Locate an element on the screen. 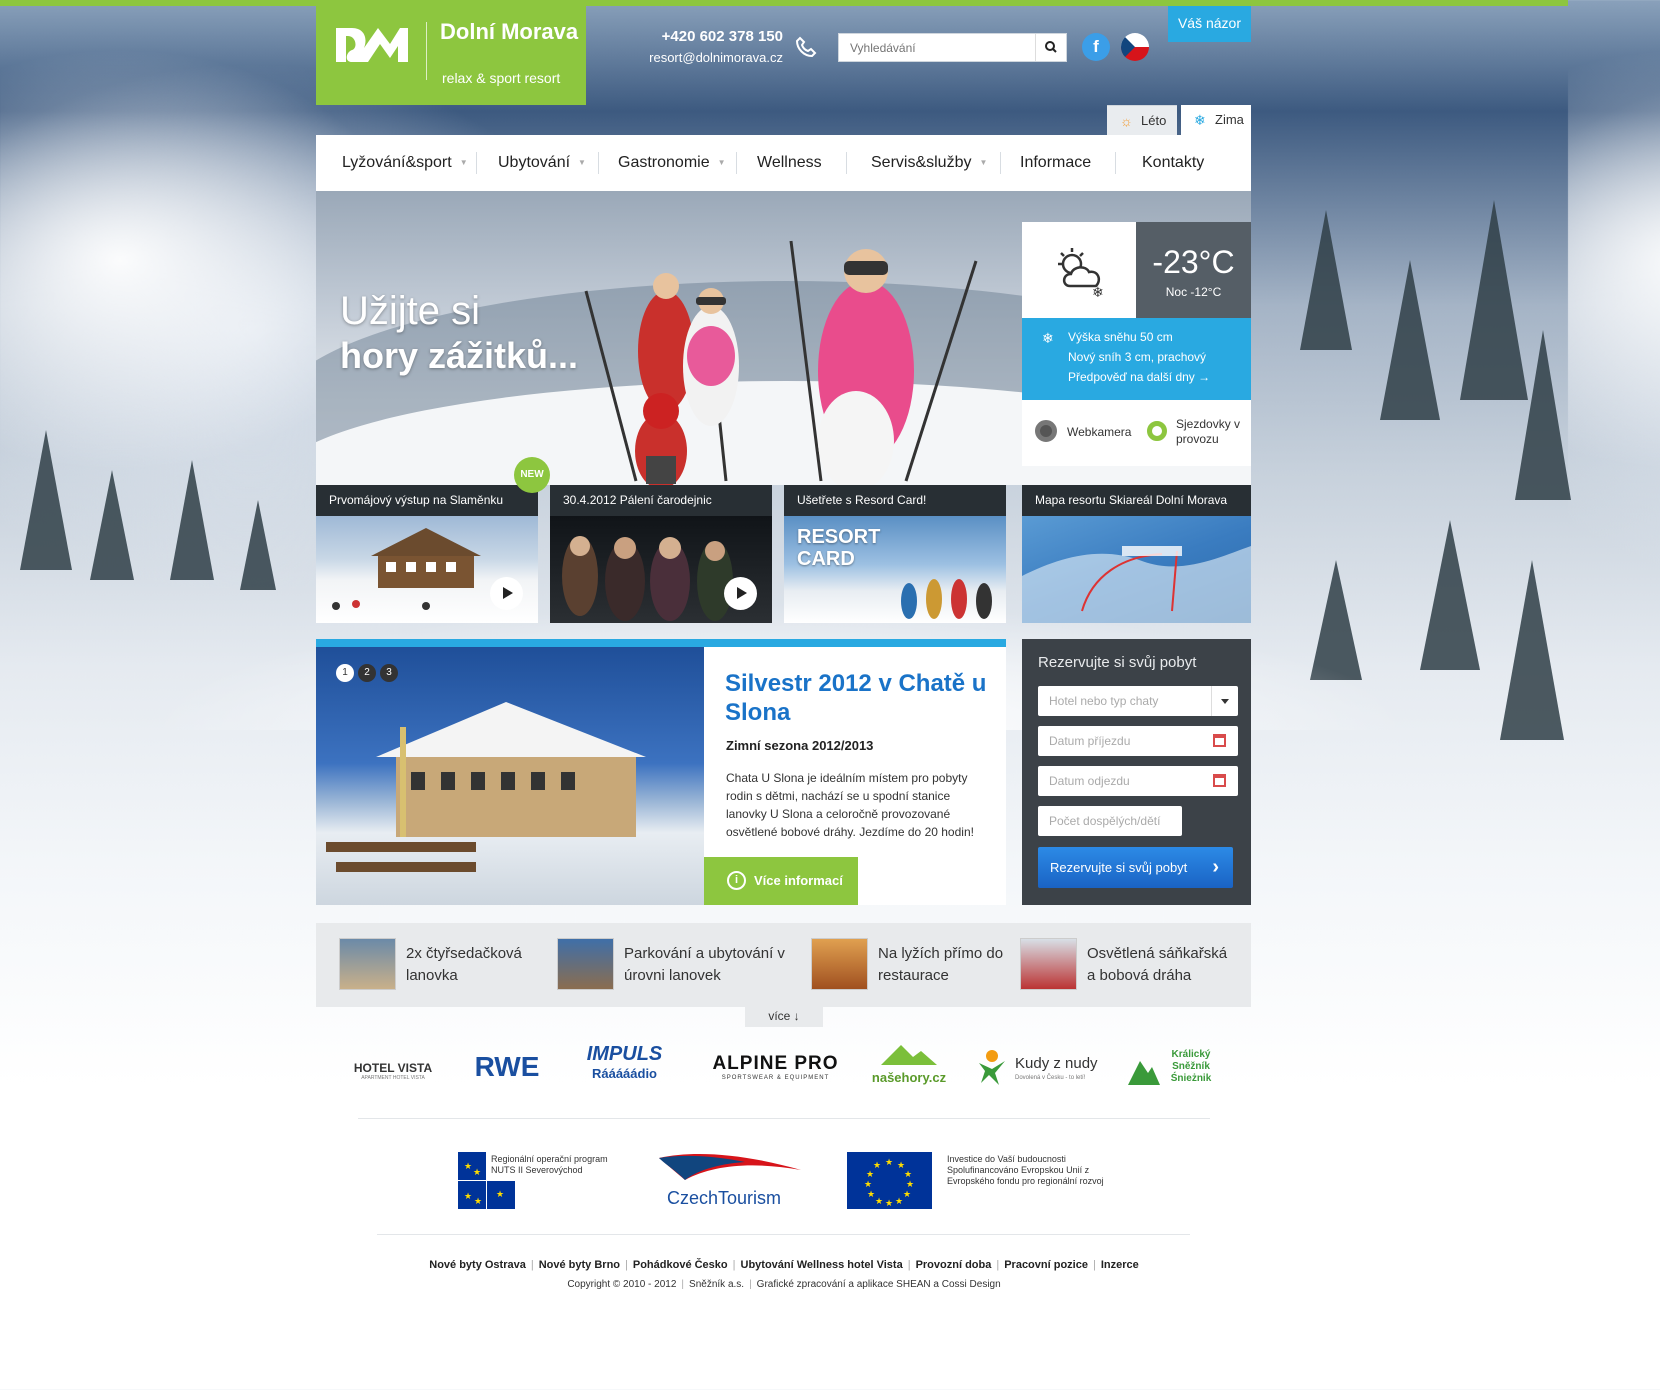 The image size is (1660, 1390). logo: Dolní Morava relax & sport resort is located at coordinates (451, 55).